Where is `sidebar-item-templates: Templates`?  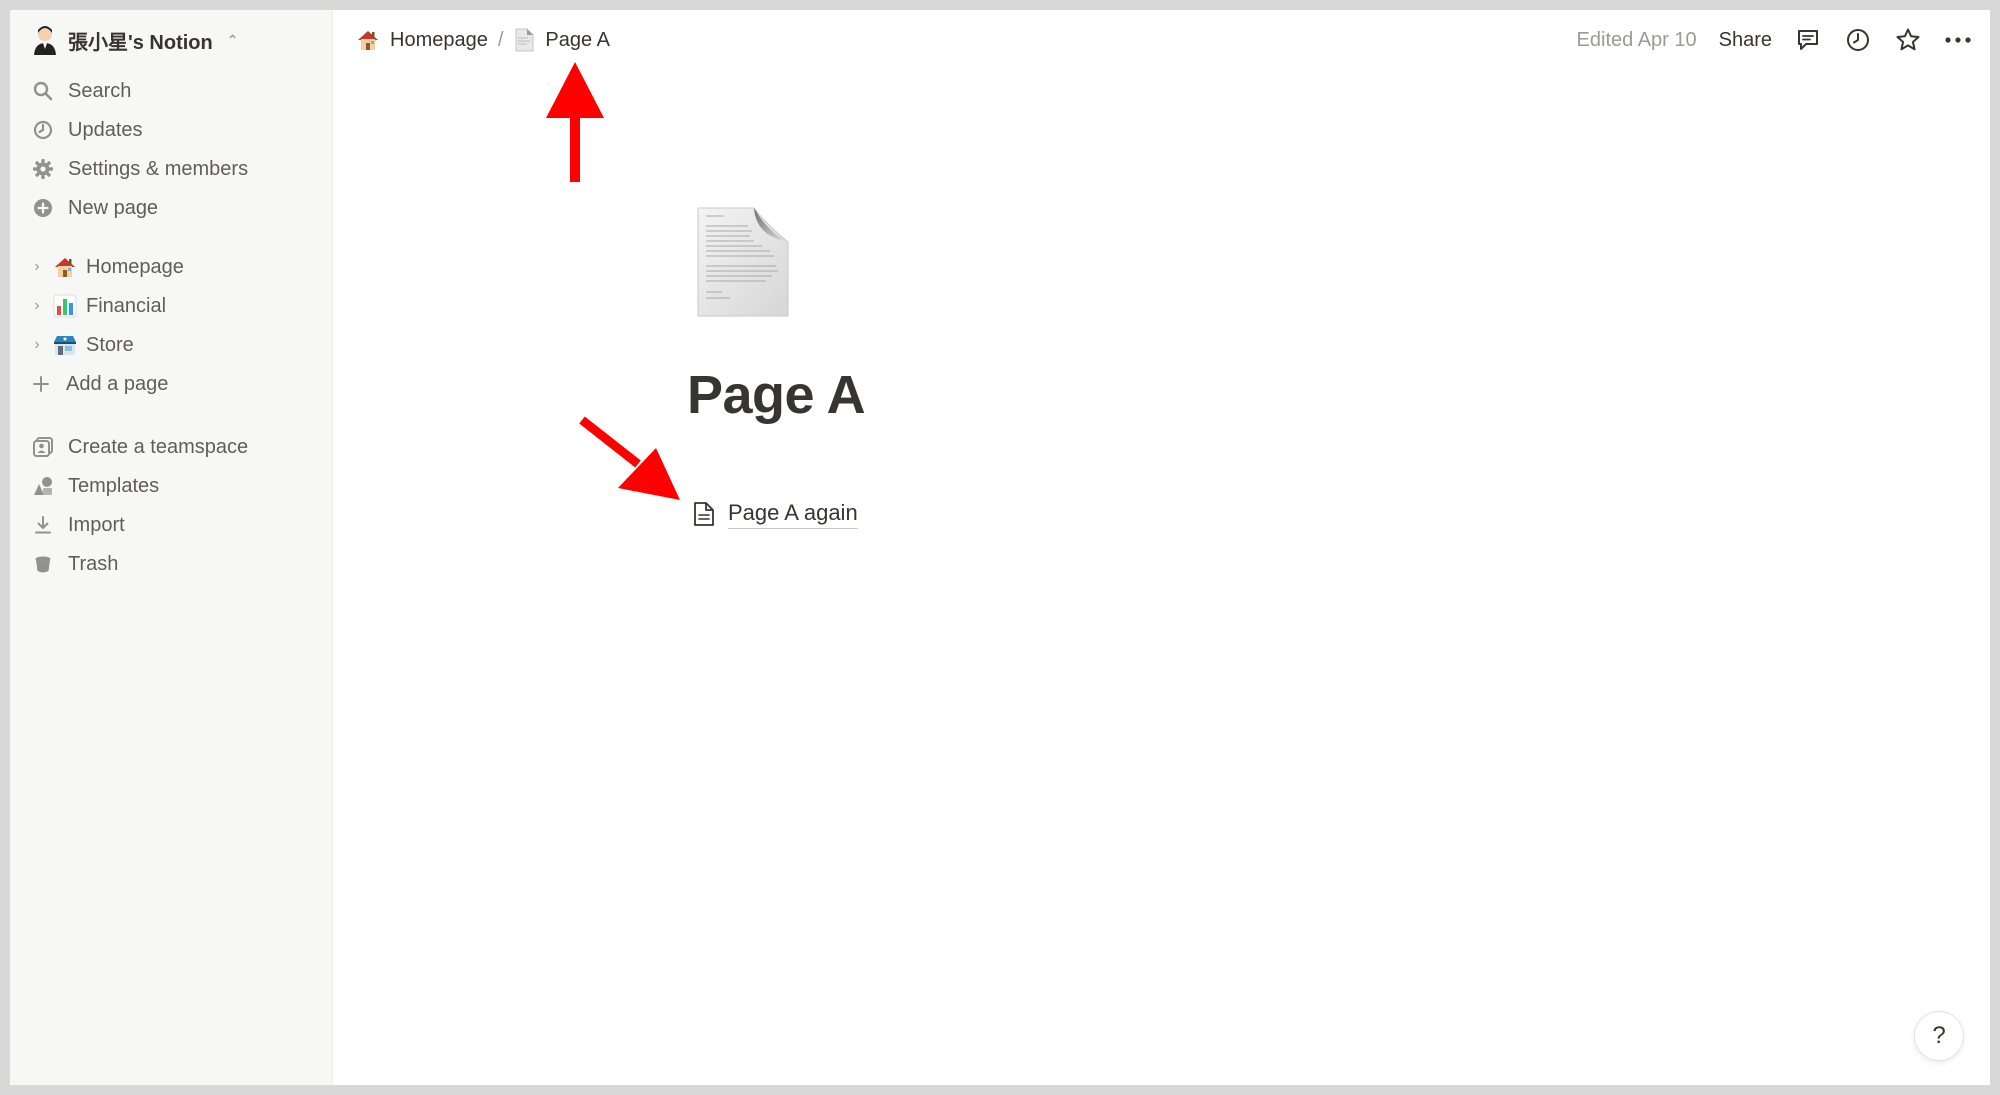
sidebar-item-templates: Templates is located at coordinates (171, 486).